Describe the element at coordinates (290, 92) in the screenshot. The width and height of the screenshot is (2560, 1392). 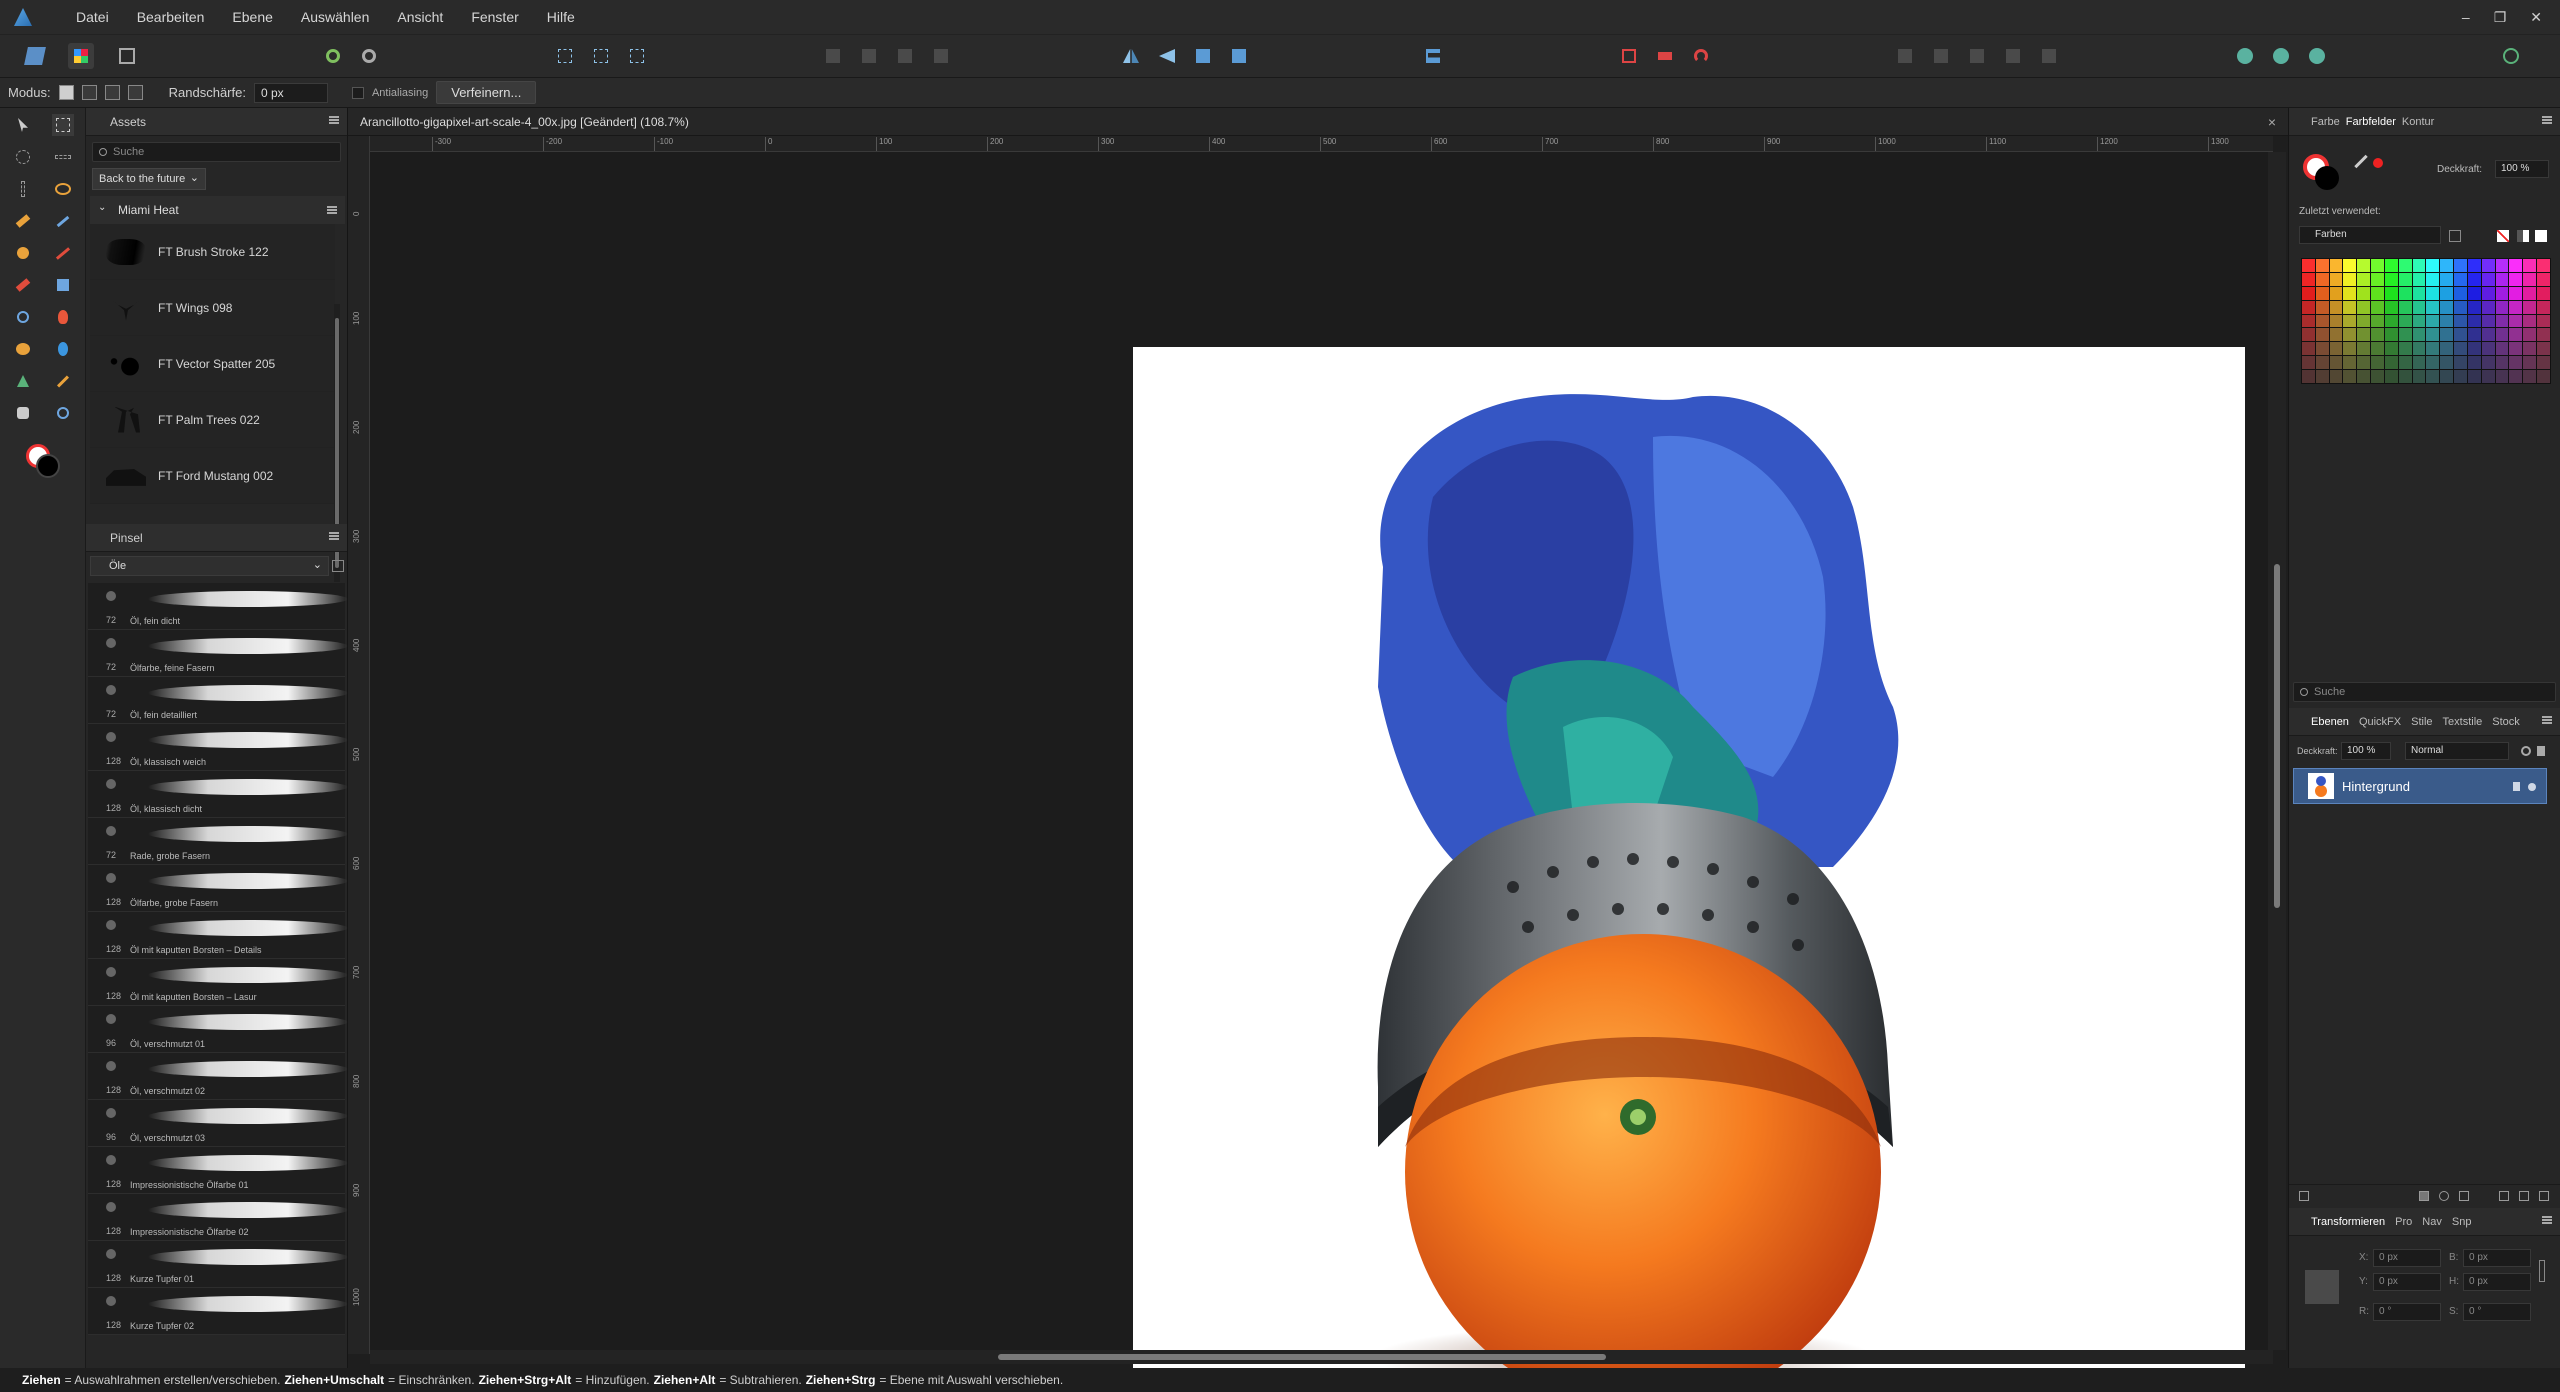
I see `feather-input: 0 px` at that location.